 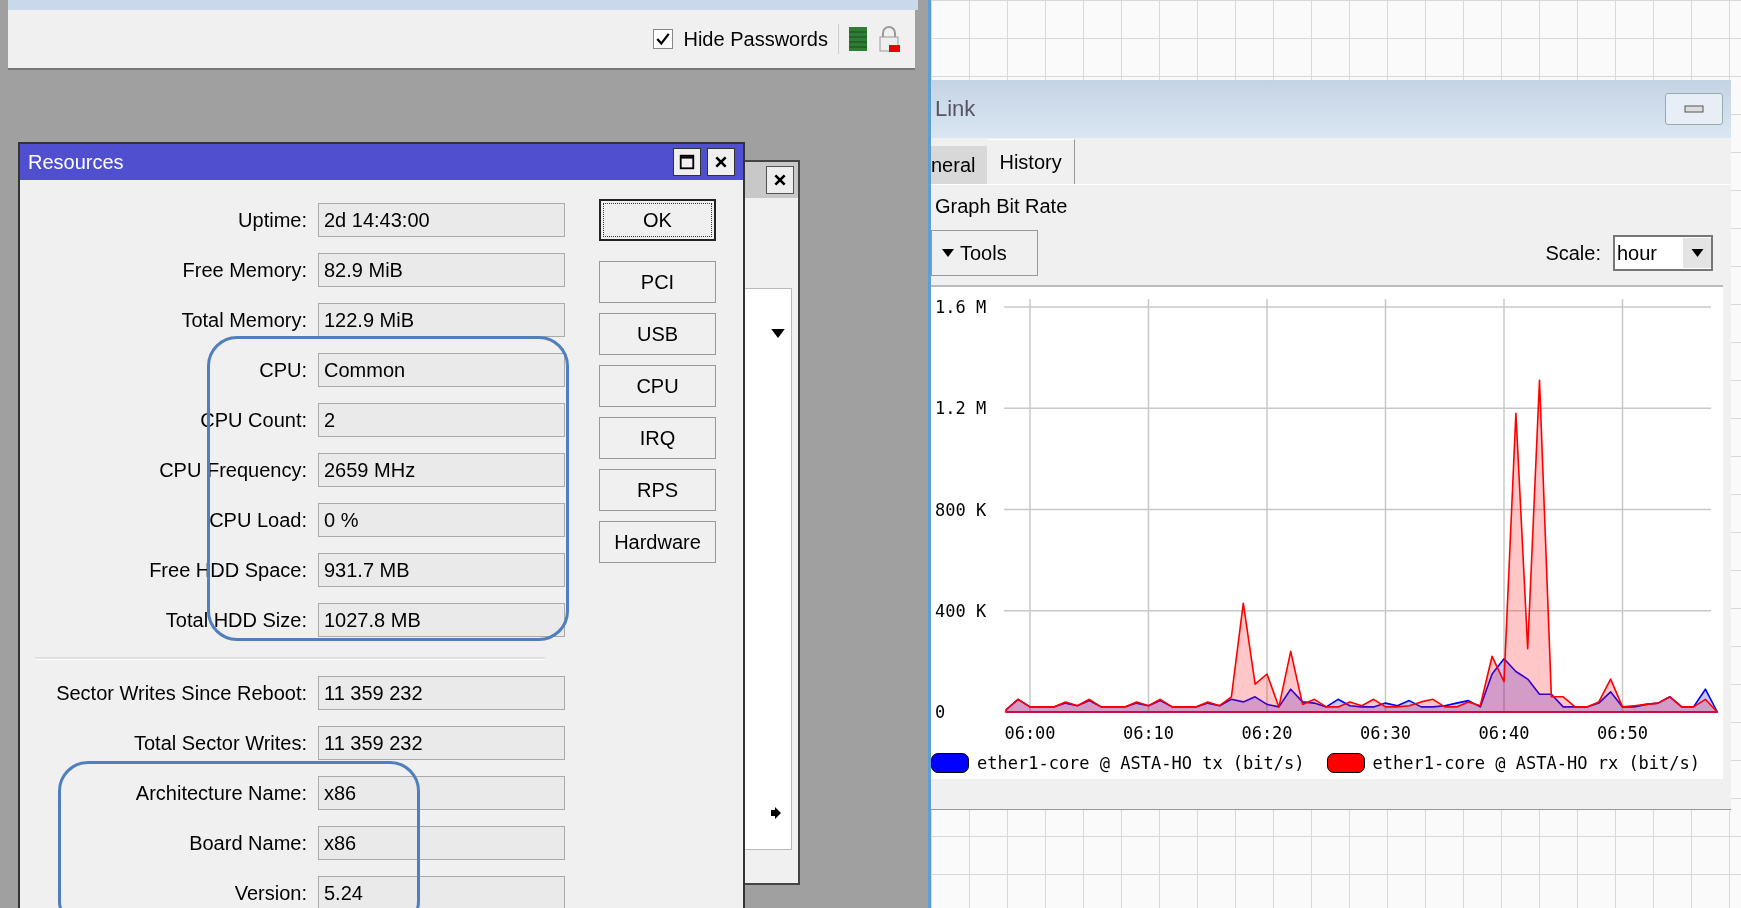 What do you see at coordinates (441, 220) in the screenshot?
I see `readonly-field: 2d 14:43:00` at bounding box center [441, 220].